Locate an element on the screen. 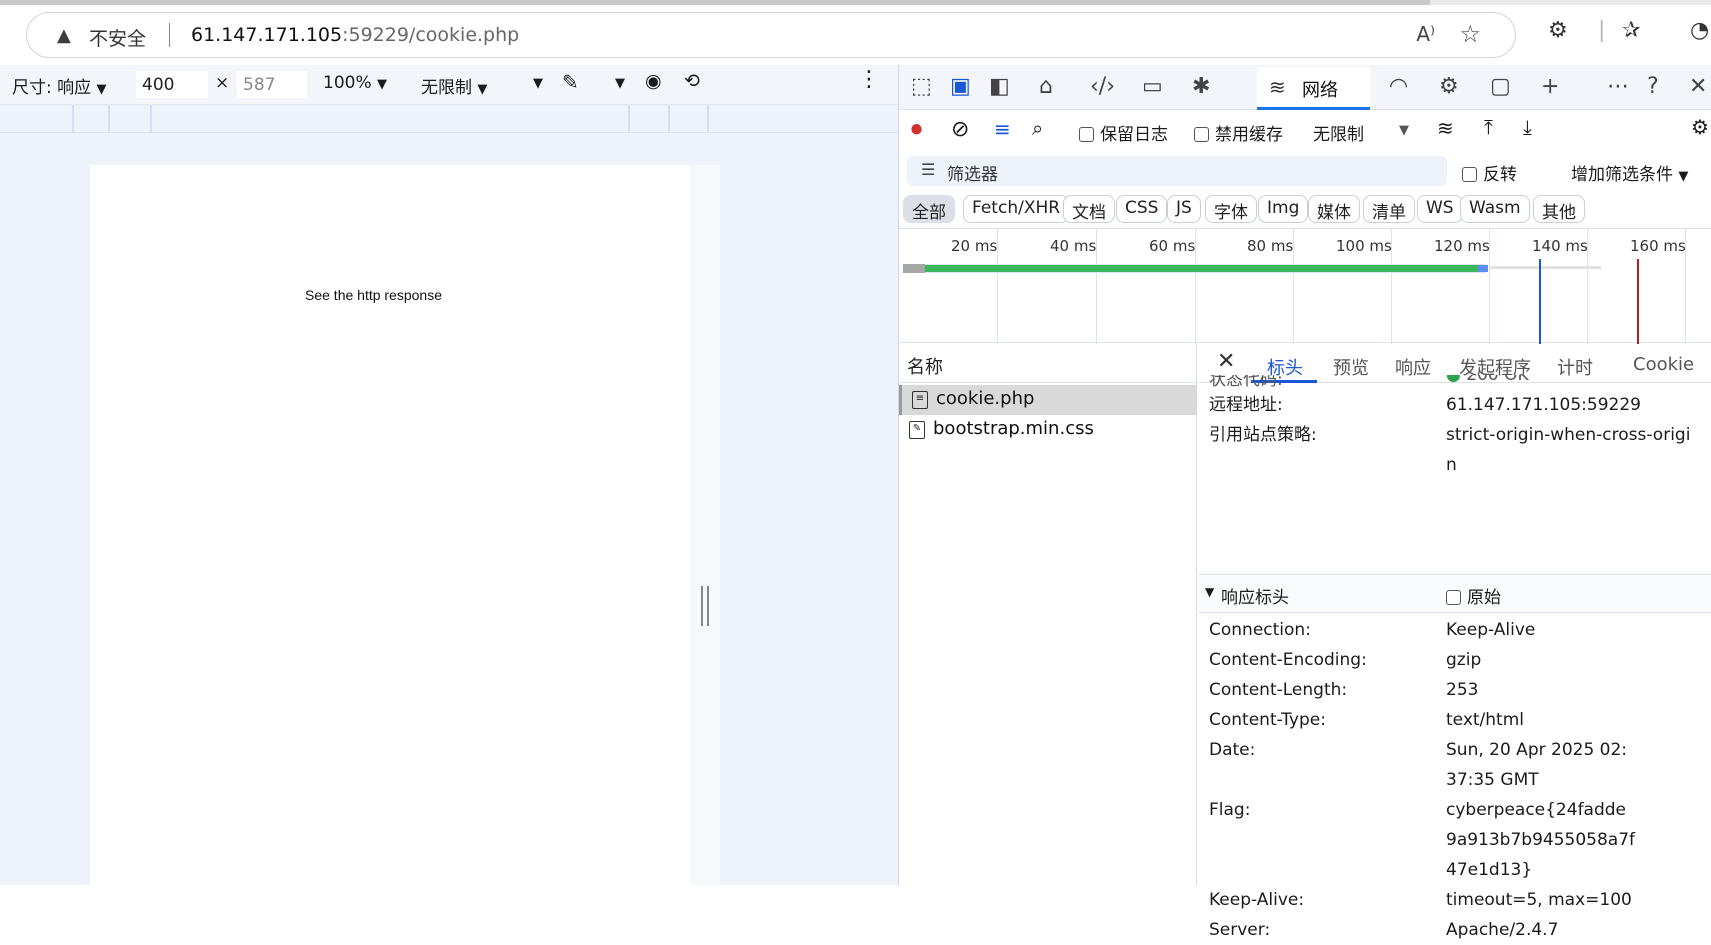 Image resolution: width=1711 pixels, height=945 pixels. response-headers-section: ▼ 响应标头 原始 is located at coordinates (1455, 593).